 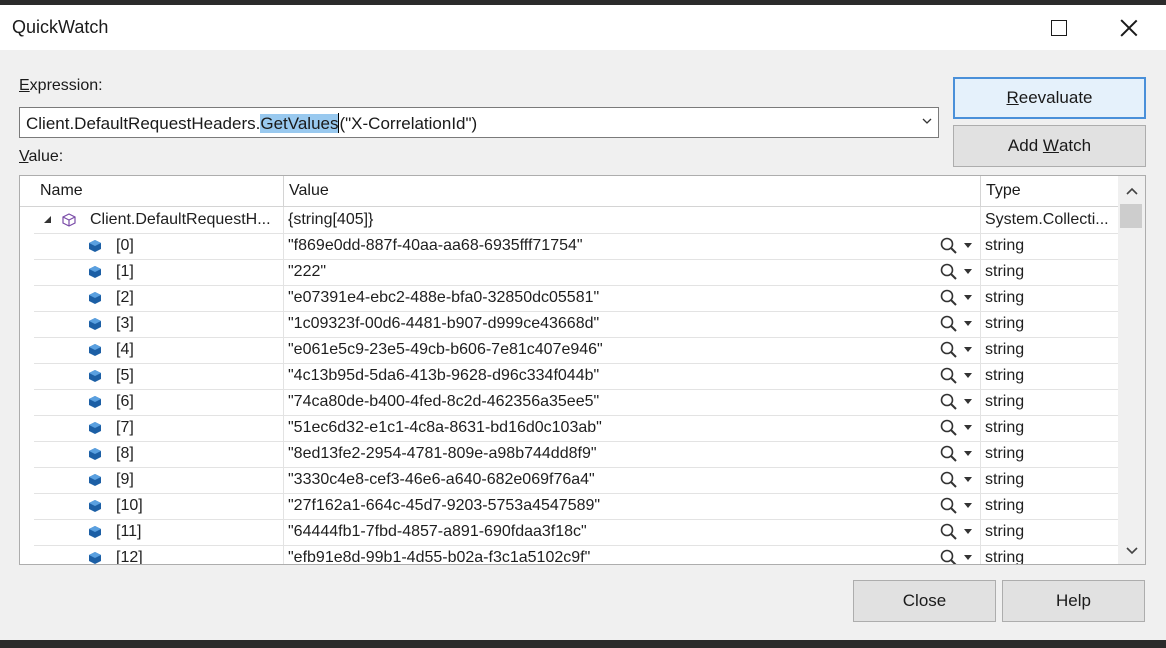 I want to click on row-name: [9], so click(x=125, y=479).